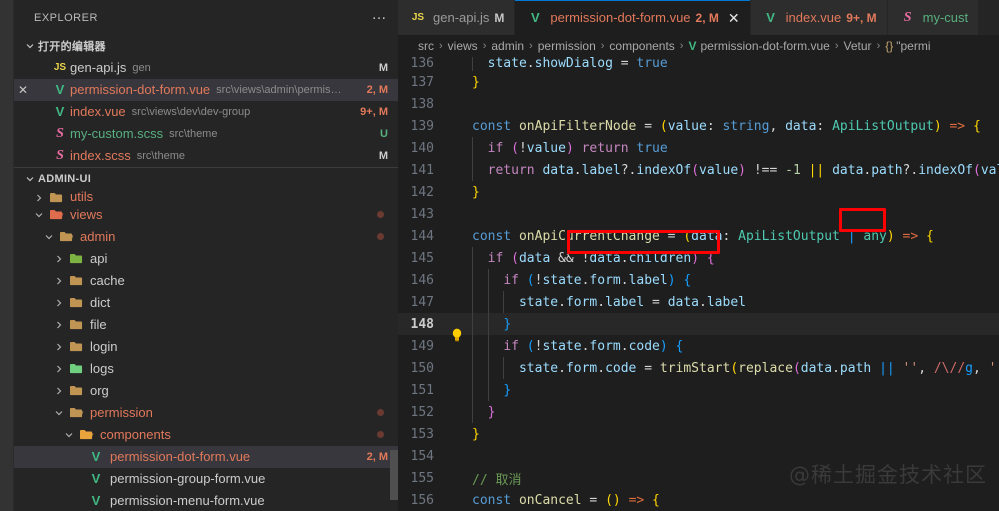 The image size is (999, 511). I want to click on code-line: 136 state.showDialog = true, so click(698, 64).